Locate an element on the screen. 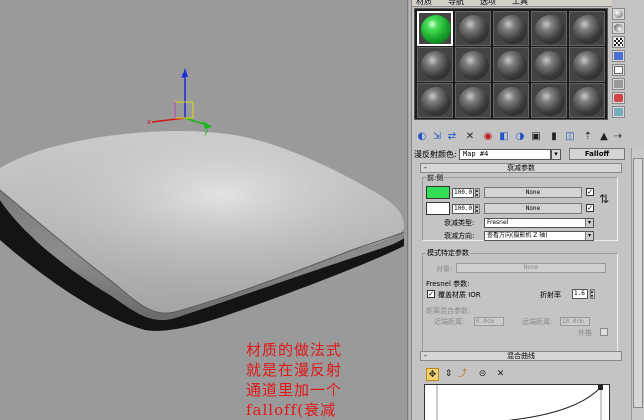 The height and width of the screenshot is (420, 644). uv-tiling-button is located at coordinates (618, 56).